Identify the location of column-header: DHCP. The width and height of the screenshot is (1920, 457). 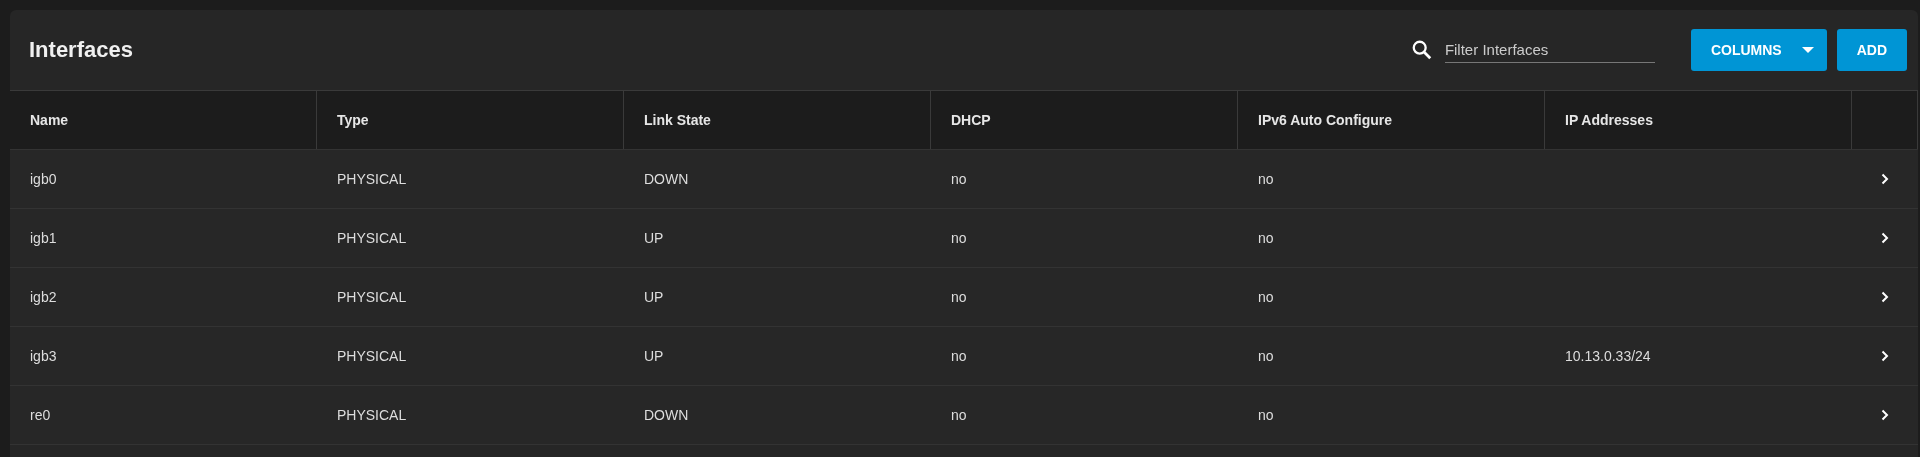
(971, 120).